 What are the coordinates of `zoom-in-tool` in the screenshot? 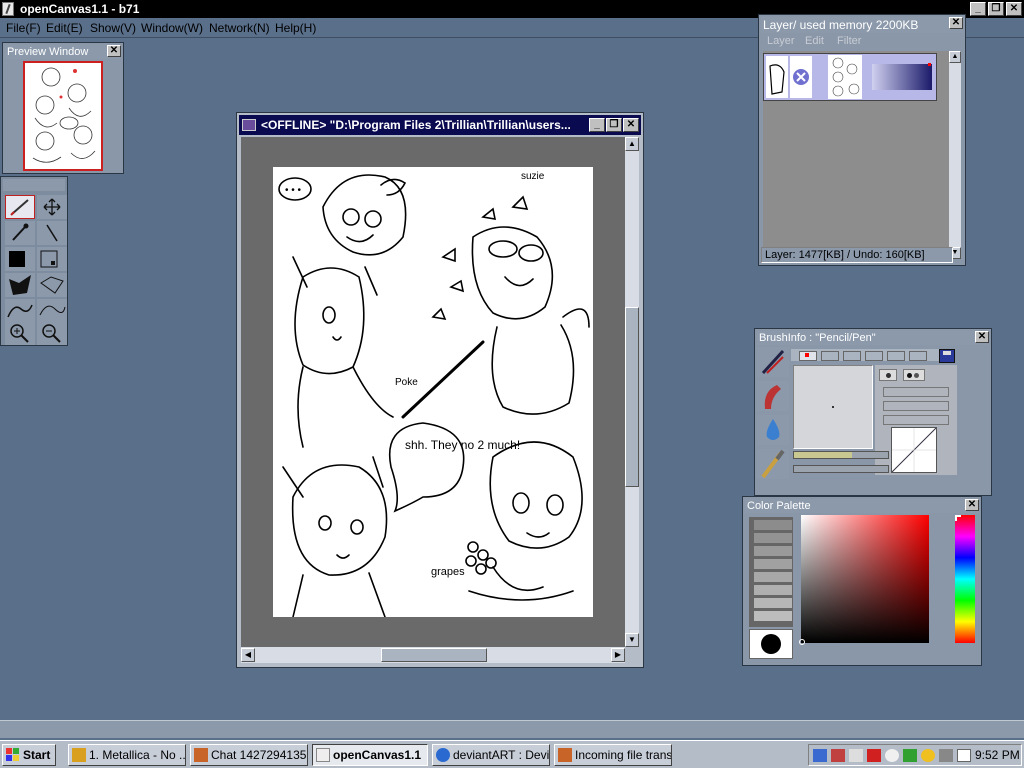 It's located at (20, 333).